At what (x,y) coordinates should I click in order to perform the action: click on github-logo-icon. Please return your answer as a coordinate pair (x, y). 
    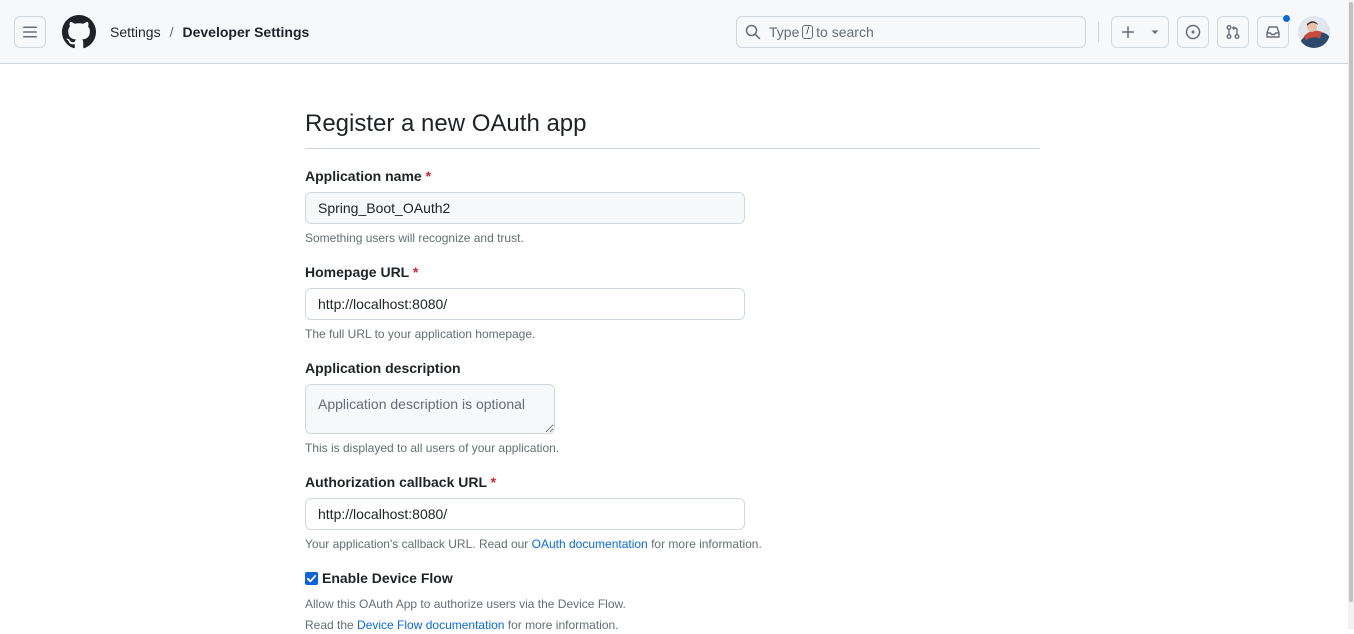
    Looking at the image, I should click on (79, 32).